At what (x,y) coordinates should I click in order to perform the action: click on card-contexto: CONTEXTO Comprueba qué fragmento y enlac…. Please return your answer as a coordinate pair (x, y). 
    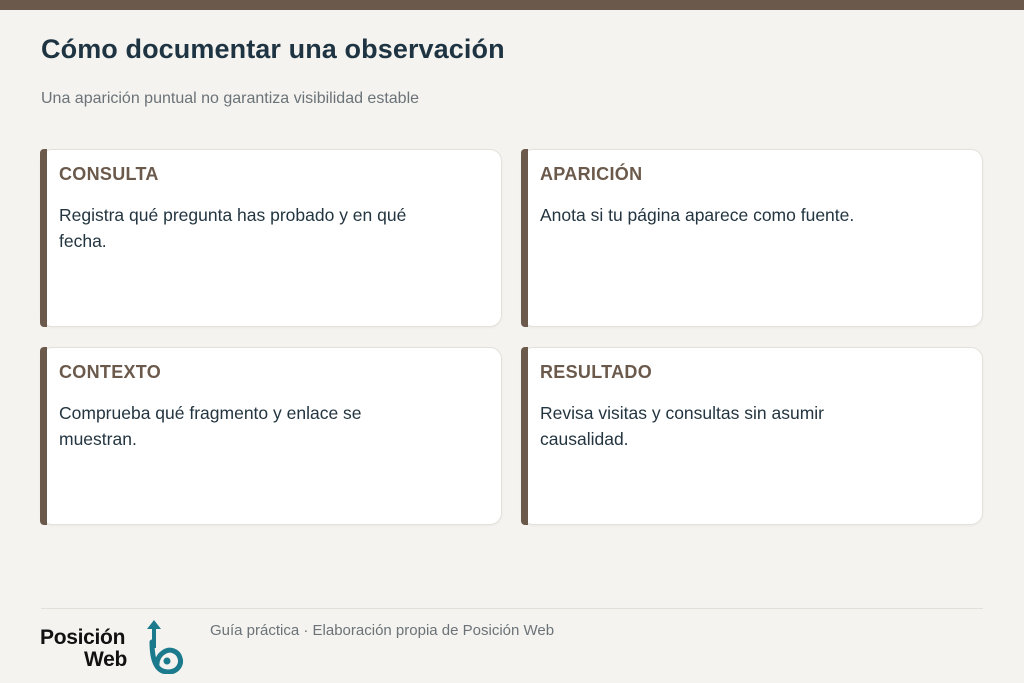
    Looking at the image, I should click on (271, 436).